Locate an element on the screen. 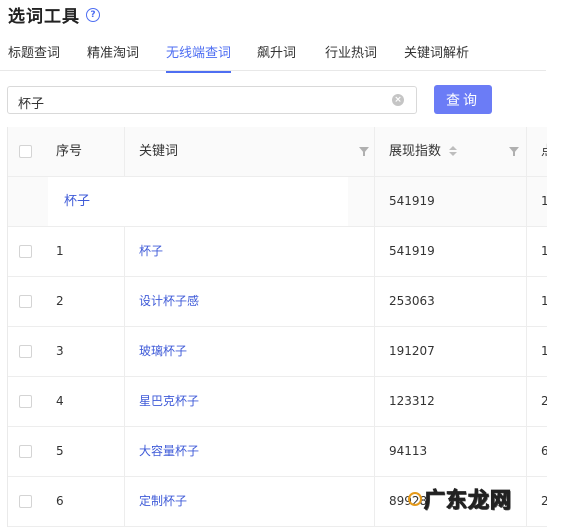 This screenshot has height=527, width=562. tab-mobile-lookup: 无线端查词 is located at coordinates (199, 57).